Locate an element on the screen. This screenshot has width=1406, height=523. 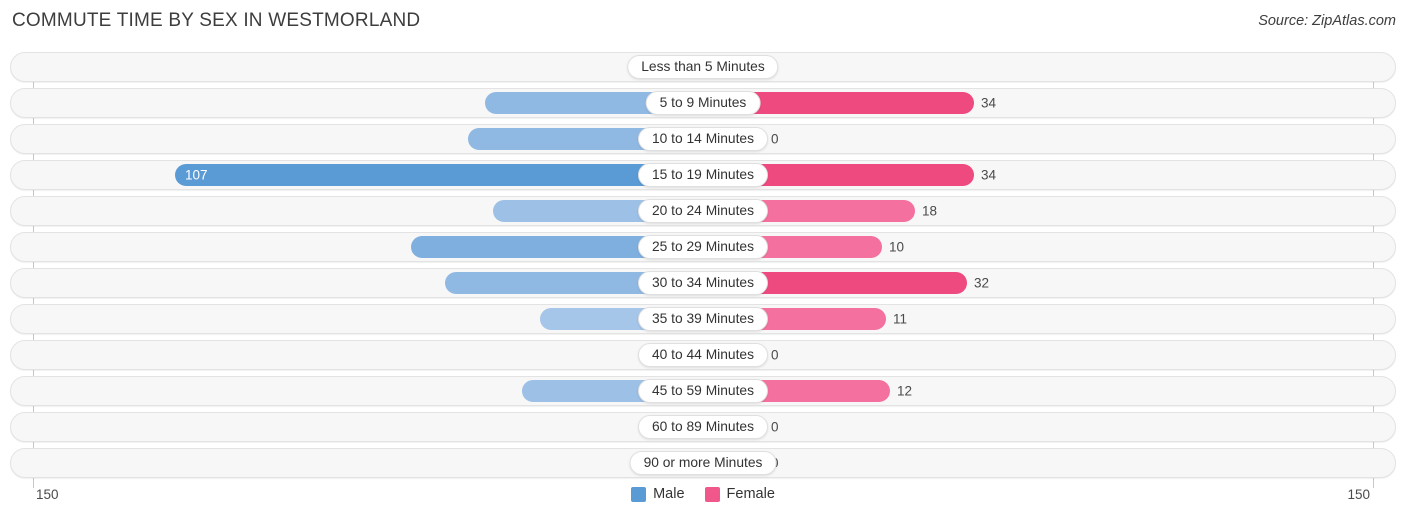
bar-row: 0060 to 89 Minutes is located at coordinates (703, 427).